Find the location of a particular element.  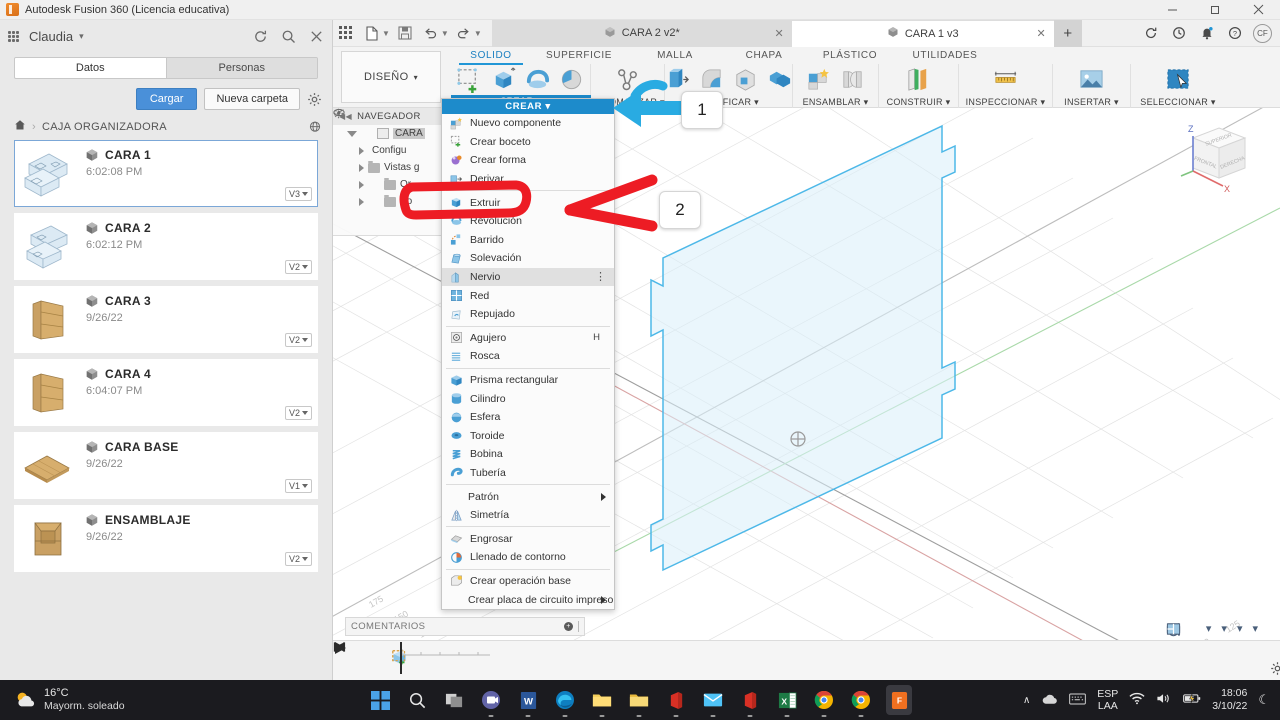

navigator-row-settings: Configu is located at coordinates (393, 133).